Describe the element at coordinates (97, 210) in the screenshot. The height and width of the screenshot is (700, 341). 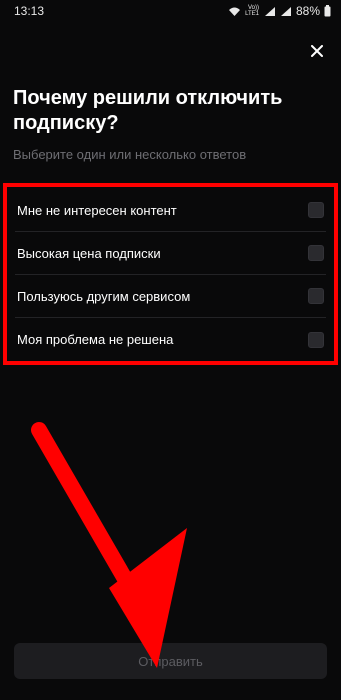
I see `option-label: Мне не интересен контент` at that location.